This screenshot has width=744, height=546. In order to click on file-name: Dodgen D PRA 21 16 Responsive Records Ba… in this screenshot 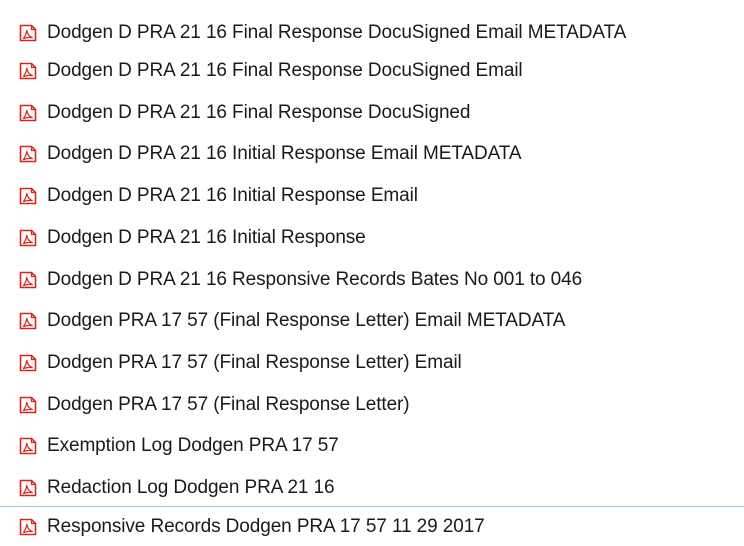, I will do `click(315, 279)`.